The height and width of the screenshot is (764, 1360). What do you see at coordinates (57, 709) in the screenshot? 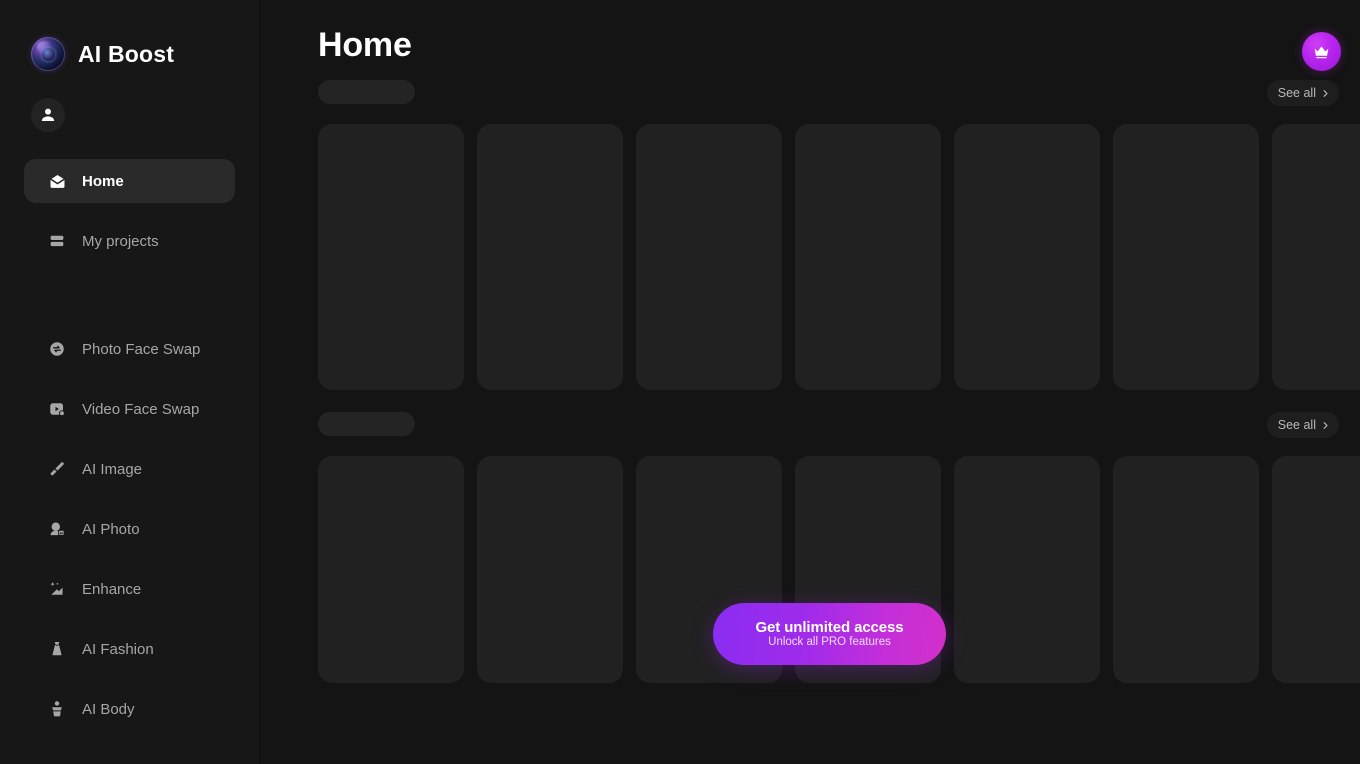
I see `body-icon` at bounding box center [57, 709].